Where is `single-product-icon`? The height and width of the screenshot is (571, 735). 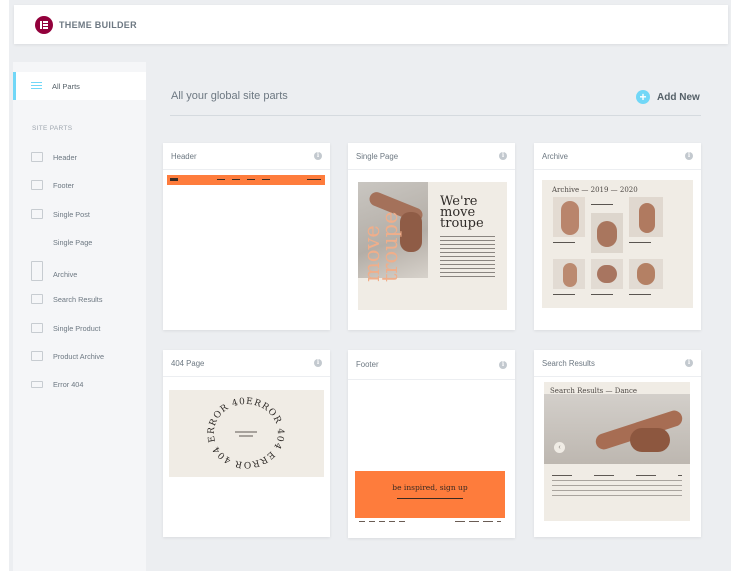
single-product-icon is located at coordinates (37, 328).